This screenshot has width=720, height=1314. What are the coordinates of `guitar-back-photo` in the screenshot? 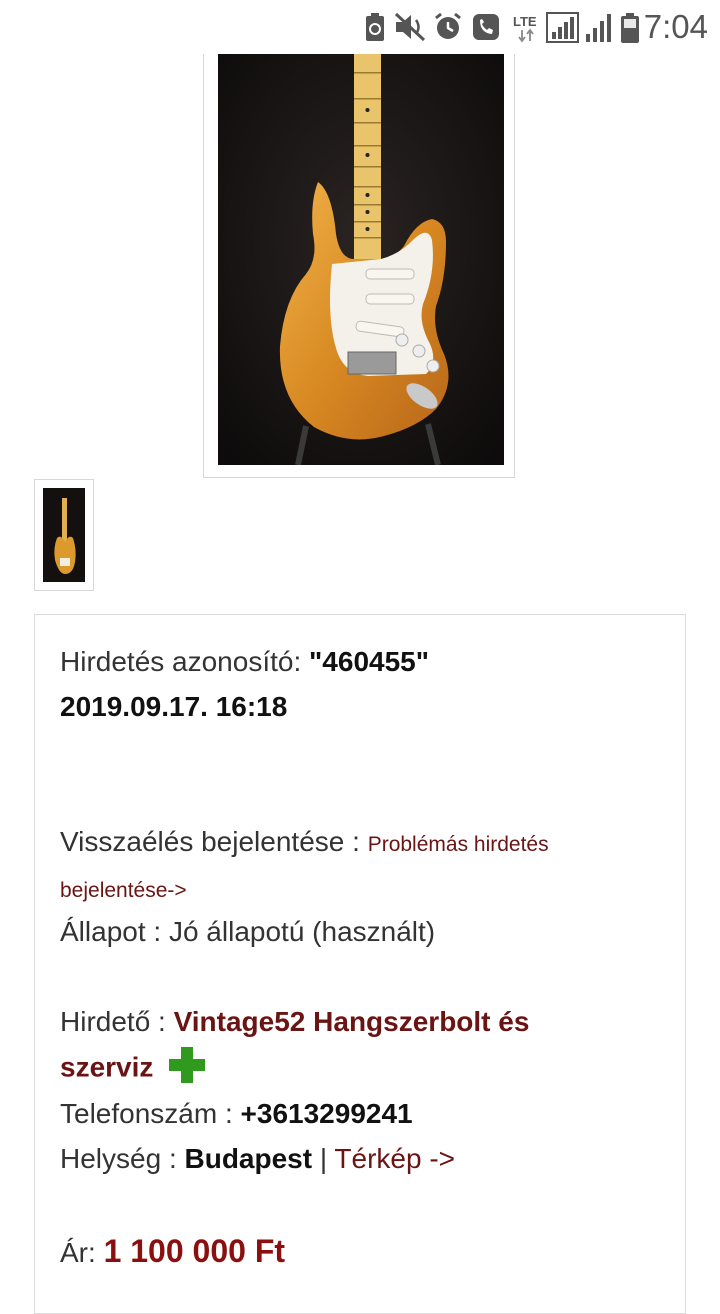 It's located at (64, 535).